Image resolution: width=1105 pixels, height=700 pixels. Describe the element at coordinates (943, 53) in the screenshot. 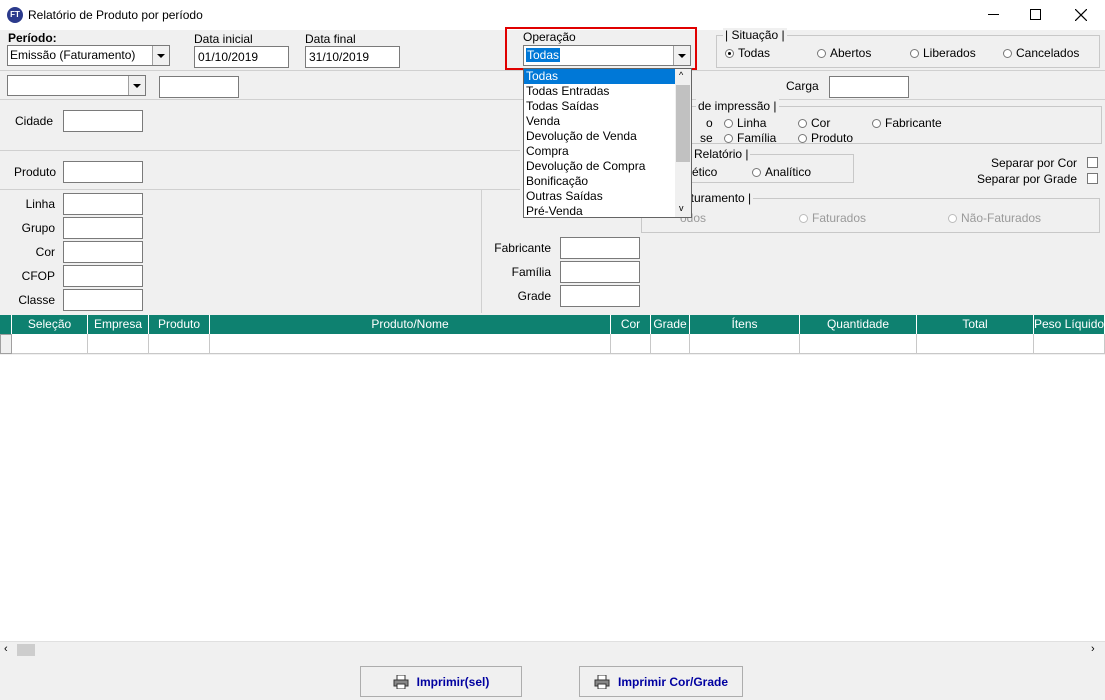

I see `situacao-liberados: Liberados` at that location.